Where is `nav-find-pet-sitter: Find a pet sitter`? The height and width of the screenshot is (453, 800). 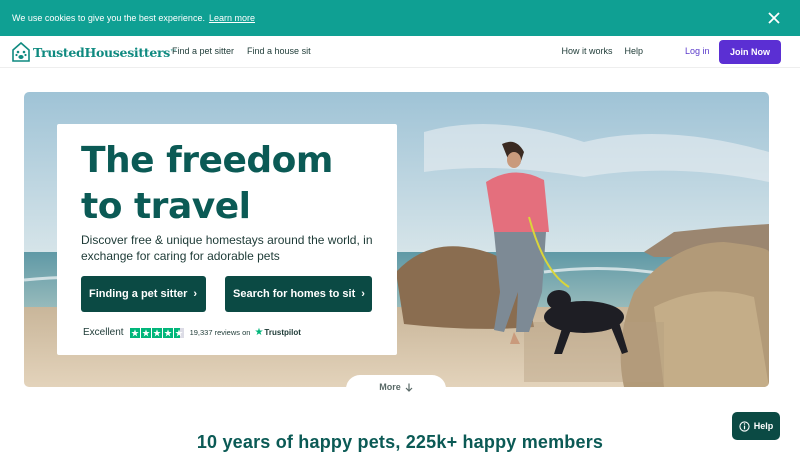
nav-find-pet-sitter: Find a pet sitter is located at coordinates (203, 51).